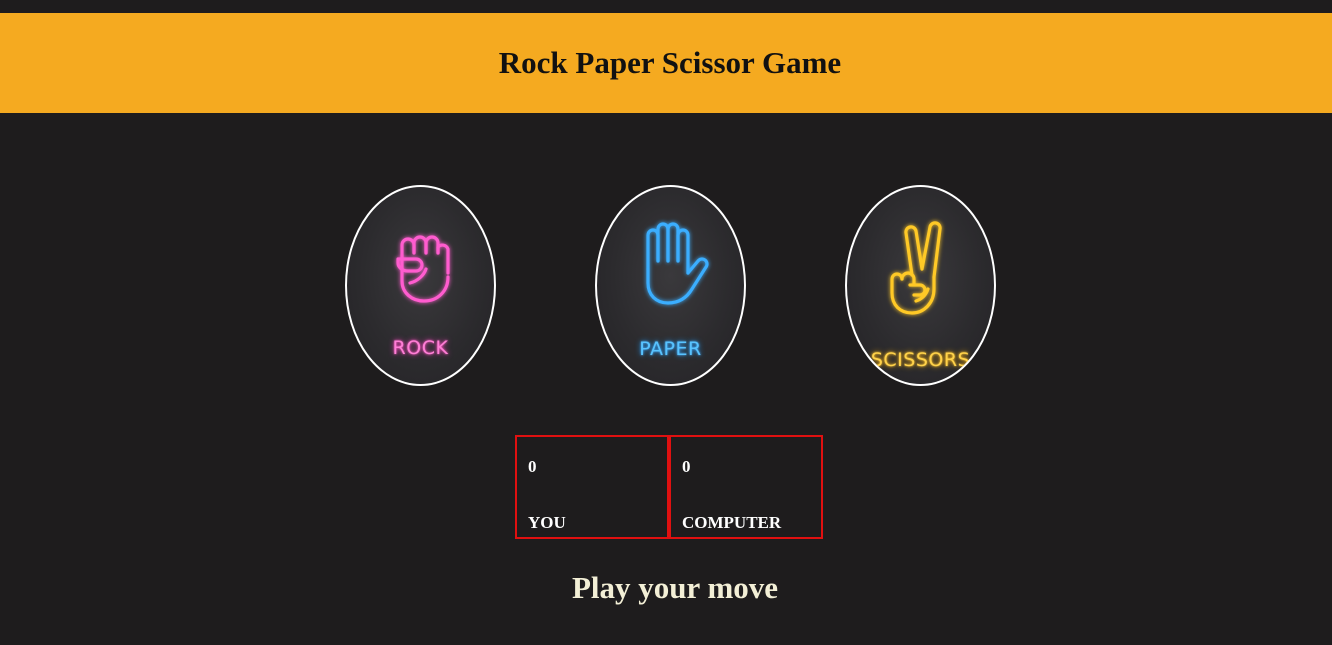 This screenshot has width=1332, height=645. I want to click on scissors-choice-button: SCISSORS, so click(920, 285).